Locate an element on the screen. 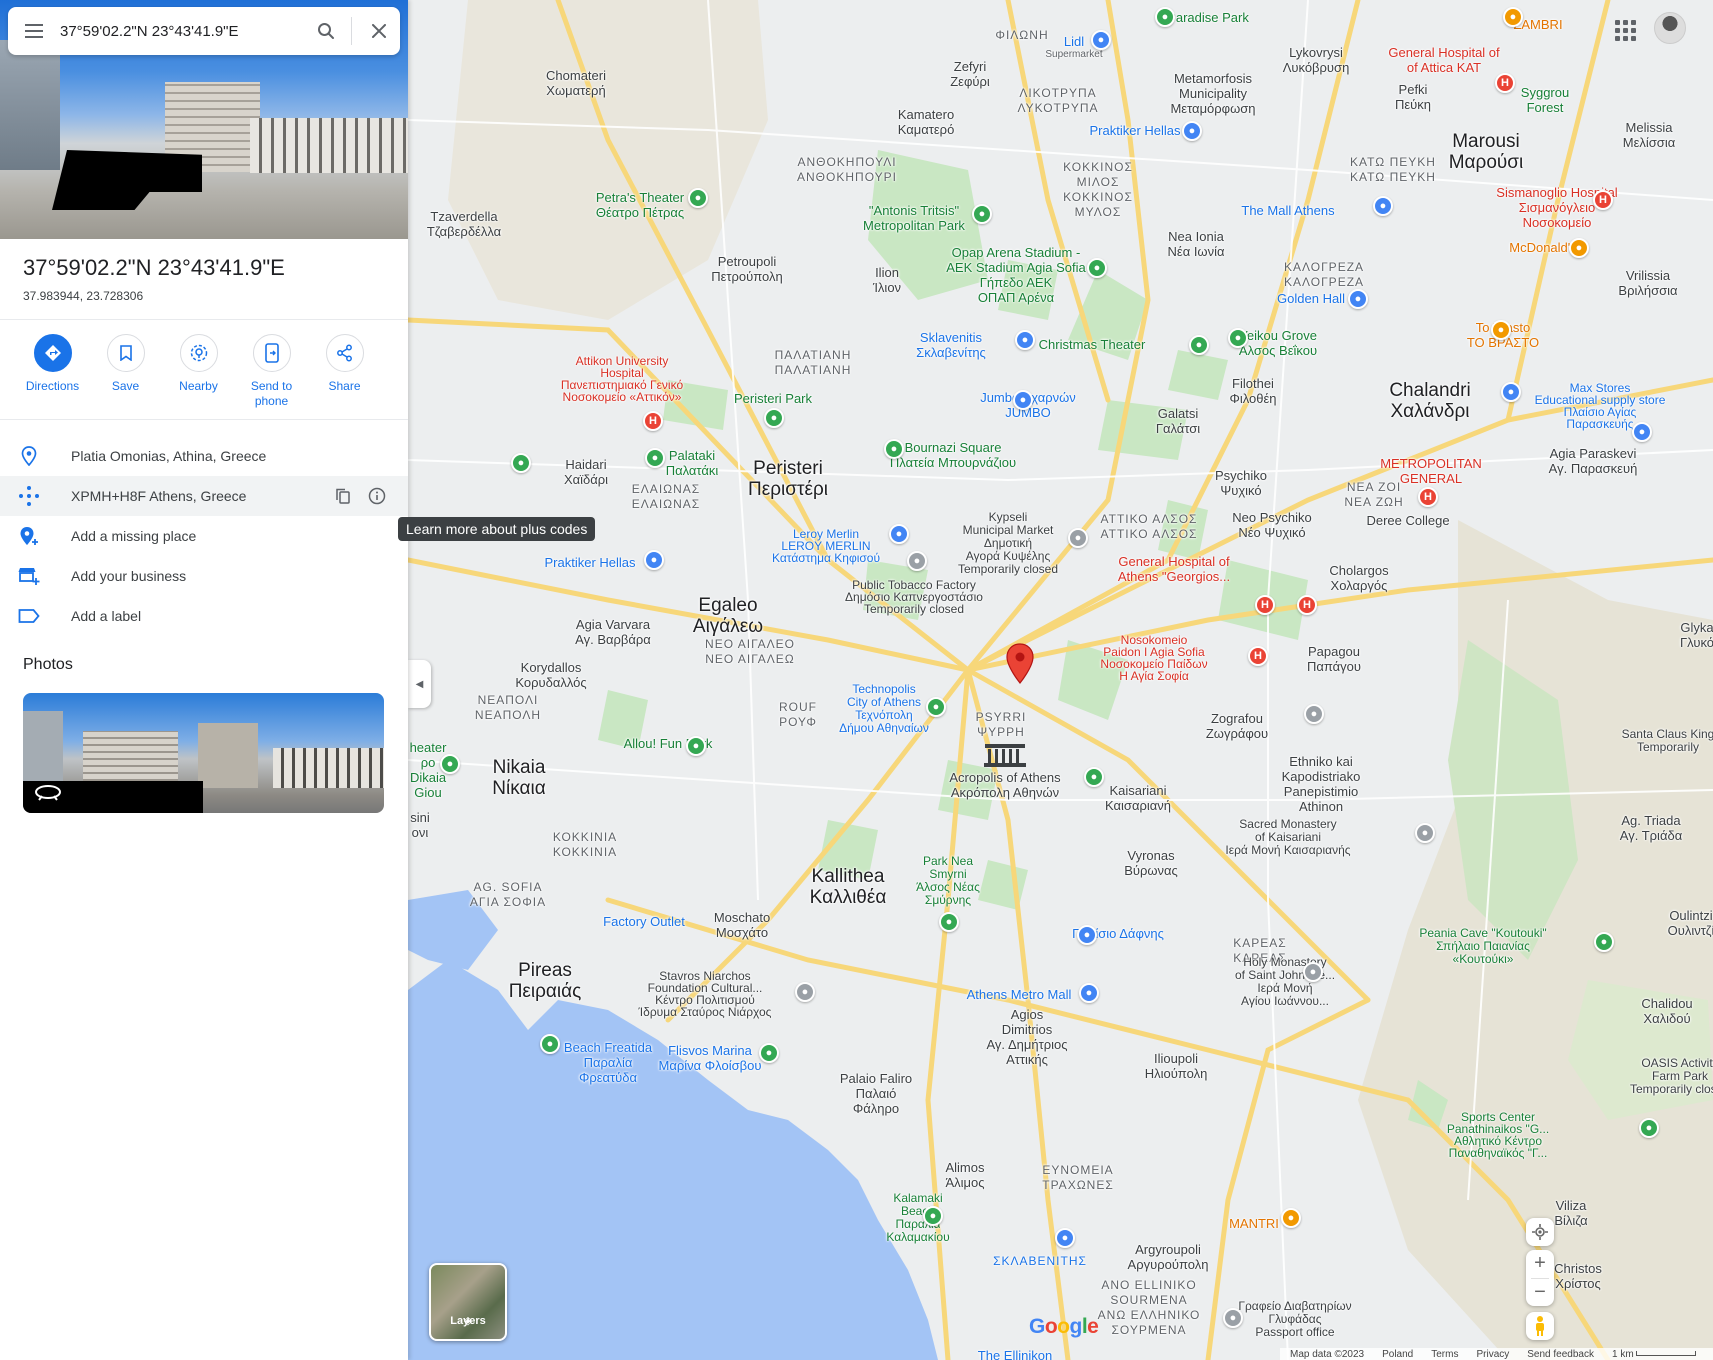 The image size is (1713, 1360). map-label-christmas-theater: Christmas Theater is located at coordinates (1092, 344).